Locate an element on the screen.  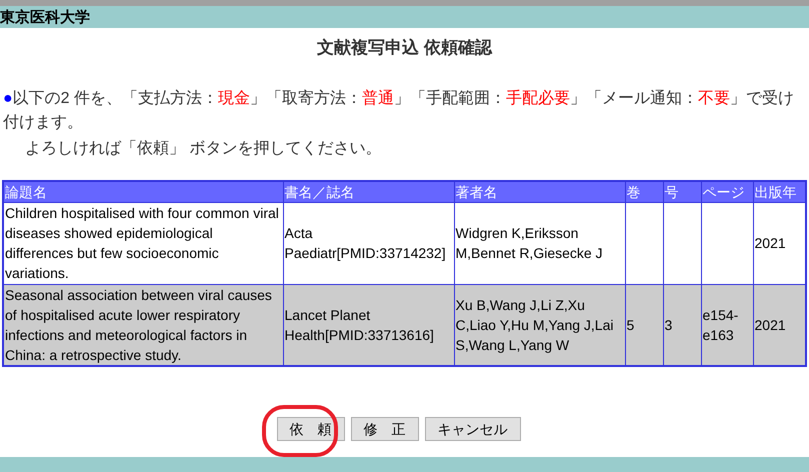
table-cell: Acta Paediatr[PMID:33714232] is located at coordinates (368, 243).